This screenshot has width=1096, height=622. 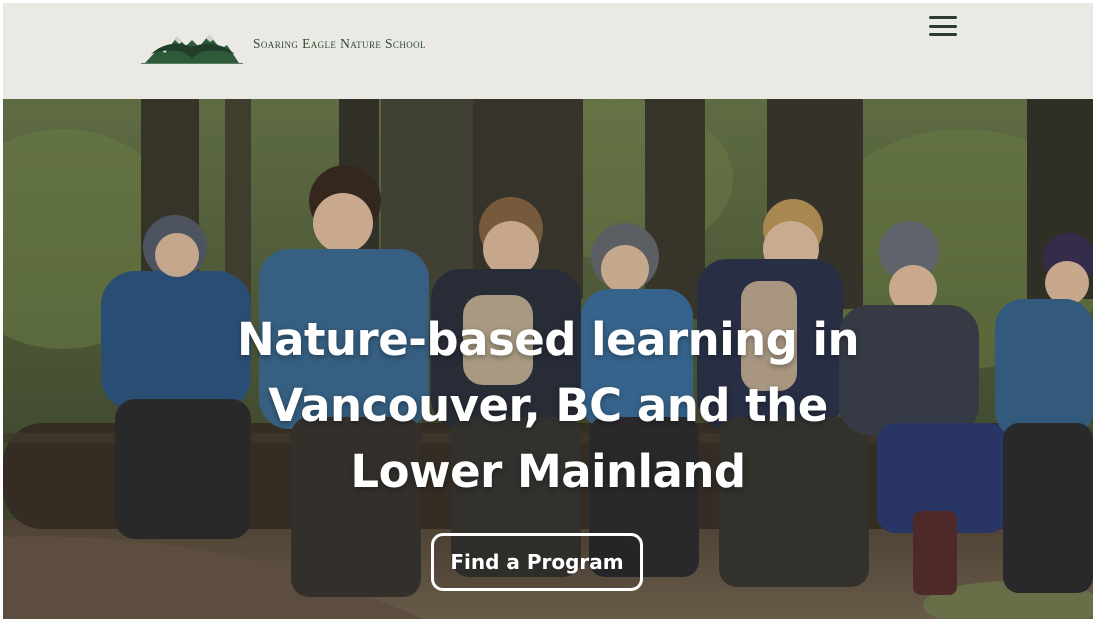 What do you see at coordinates (339, 43) in the screenshot?
I see `brand-name: Soaring Eagle Nature School` at bounding box center [339, 43].